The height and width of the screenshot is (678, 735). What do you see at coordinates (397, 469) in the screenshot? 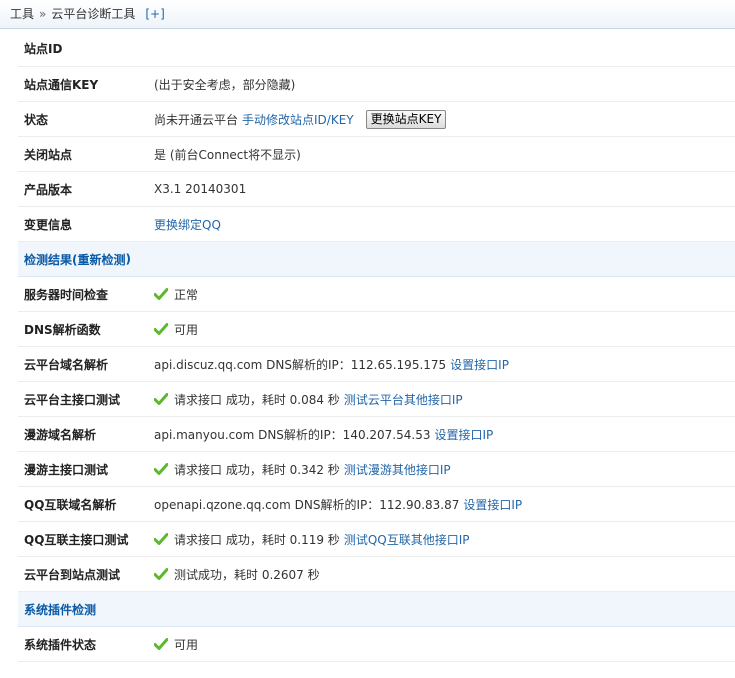
I see `manyou-test-other-link: 测试漫游其他接口IP` at bounding box center [397, 469].